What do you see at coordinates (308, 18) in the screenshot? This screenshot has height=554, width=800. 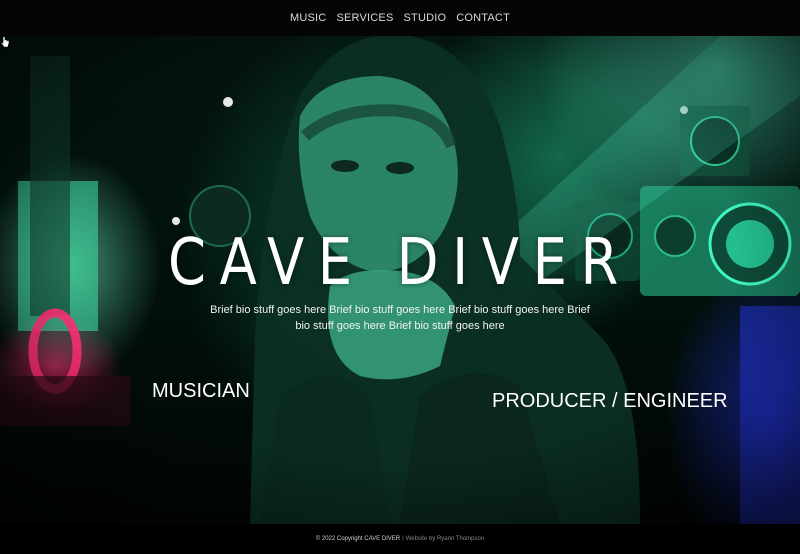 I see `nav-link-music: MUSIC` at bounding box center [308, 18].